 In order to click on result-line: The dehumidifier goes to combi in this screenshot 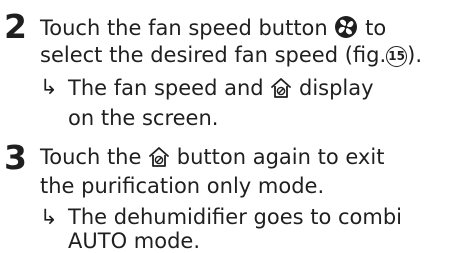, I will do `click(235, 217)`.